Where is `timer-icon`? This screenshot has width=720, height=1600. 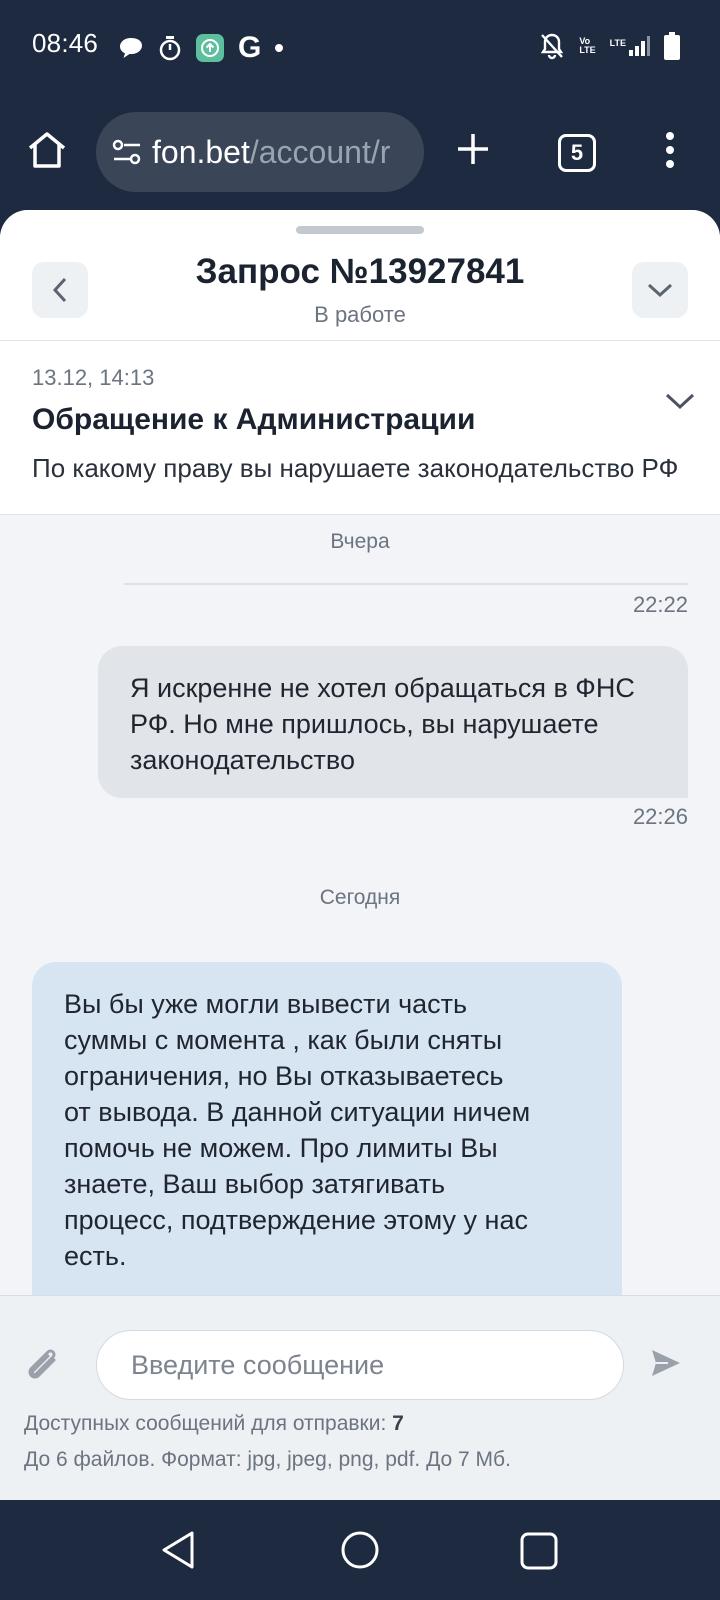 timer-icon is located at coordinates (170, 48).